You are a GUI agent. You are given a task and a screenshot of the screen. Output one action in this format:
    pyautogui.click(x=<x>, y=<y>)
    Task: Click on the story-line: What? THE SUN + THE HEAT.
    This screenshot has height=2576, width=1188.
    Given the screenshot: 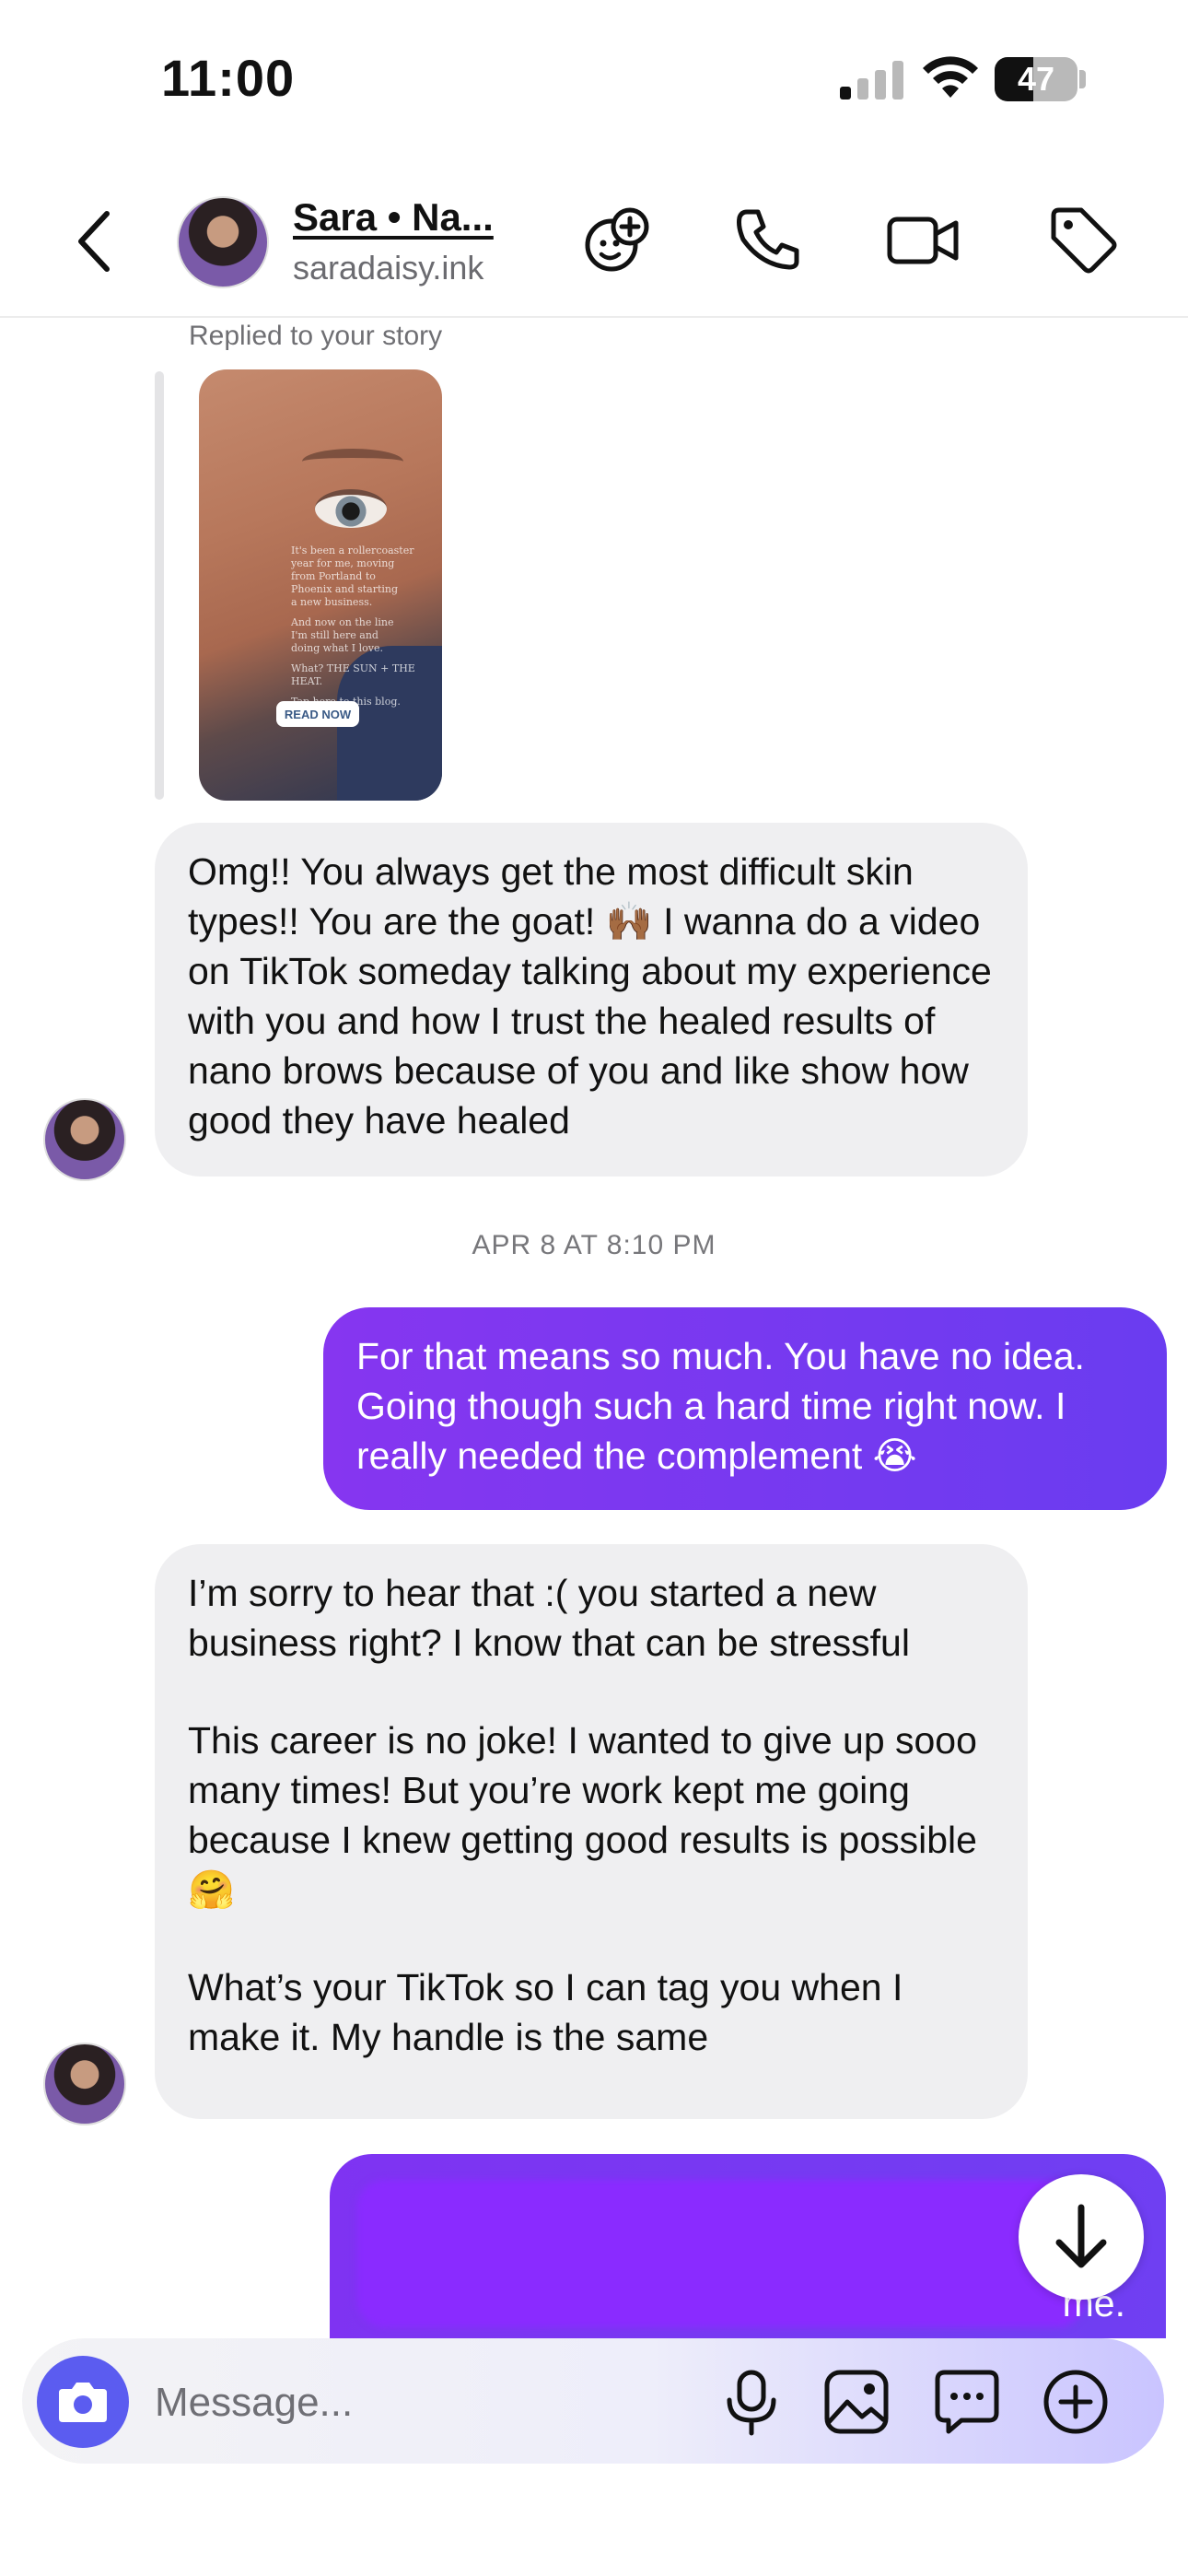 What is the action you would take?
    pyautogui.click(x=353, y=674)
    